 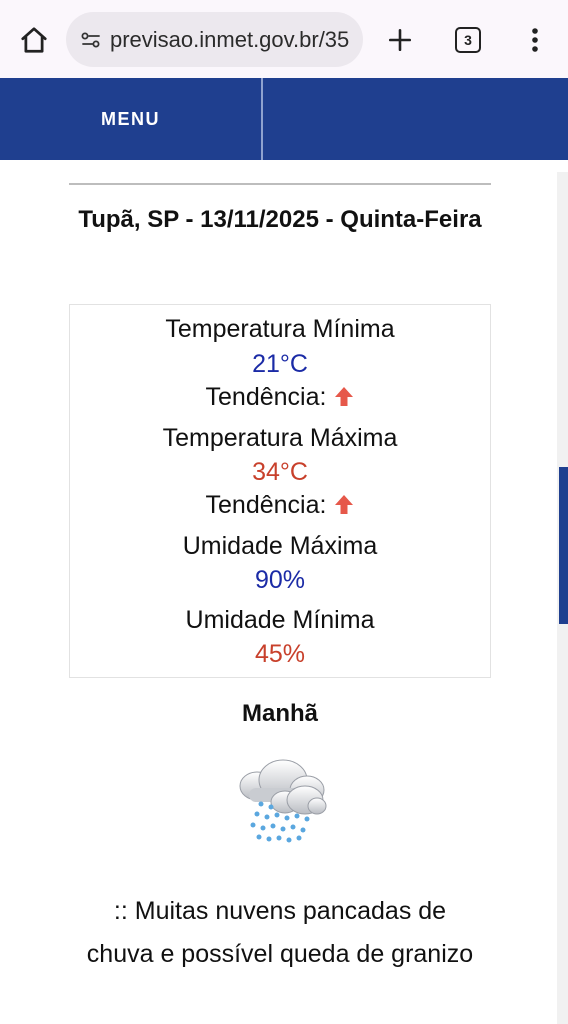 I want to click on hum-min-value: 45%, so click(x=280, y=654).